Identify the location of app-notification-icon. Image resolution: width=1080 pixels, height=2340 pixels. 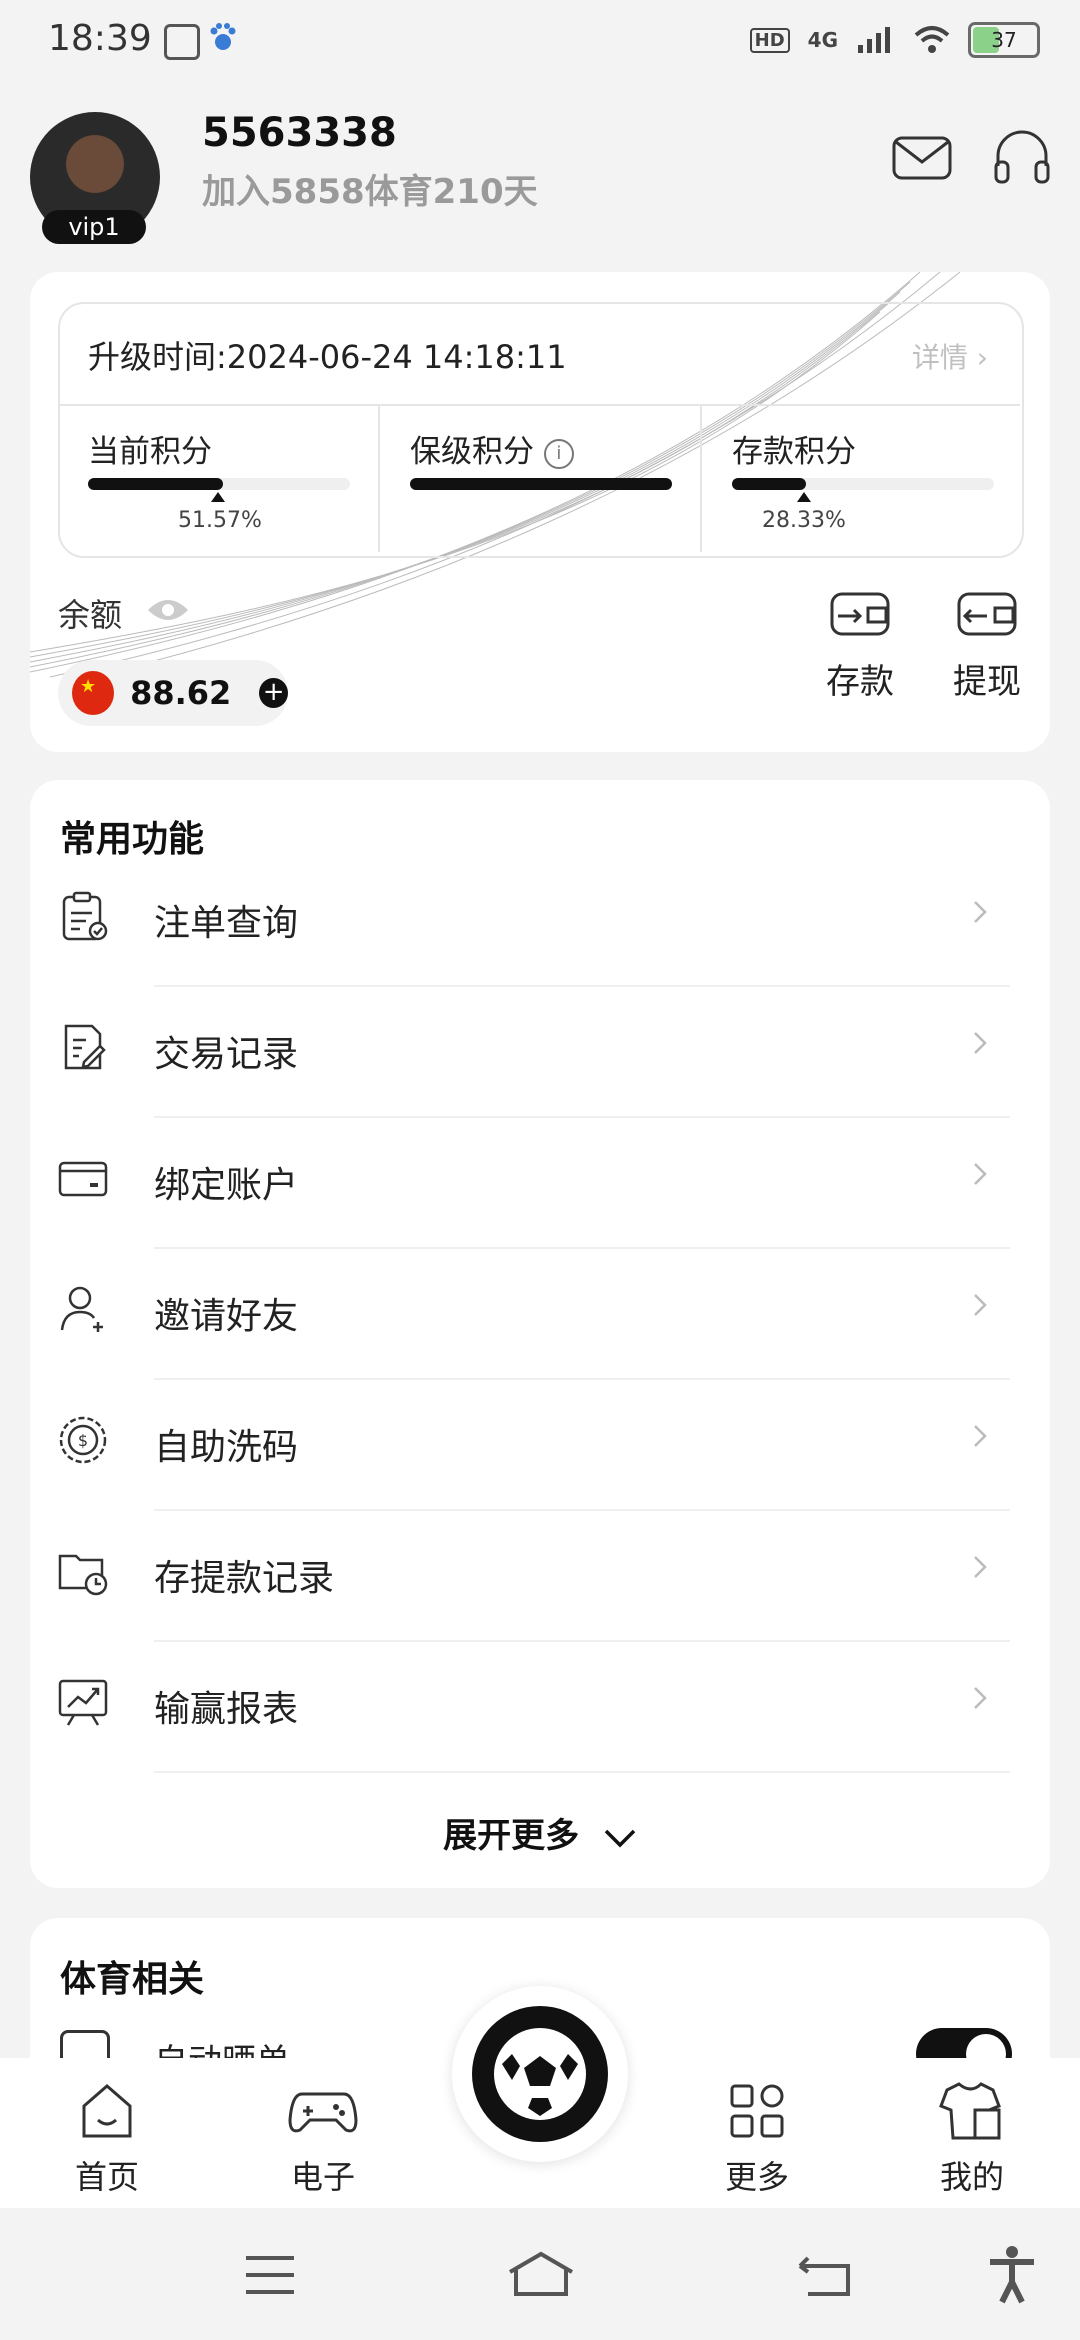
(182, 42).